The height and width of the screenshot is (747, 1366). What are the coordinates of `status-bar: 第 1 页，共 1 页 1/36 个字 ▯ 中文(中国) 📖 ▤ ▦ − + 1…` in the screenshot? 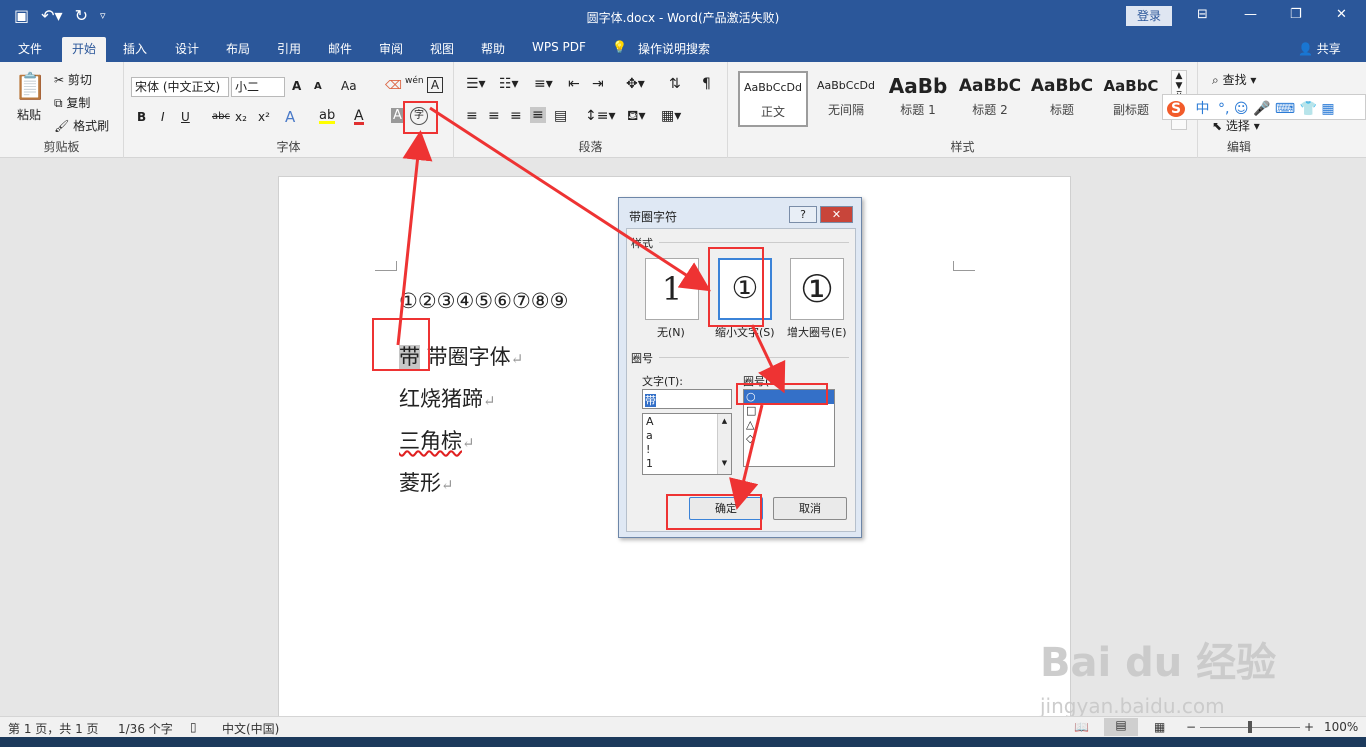 It's located at (683, 726).